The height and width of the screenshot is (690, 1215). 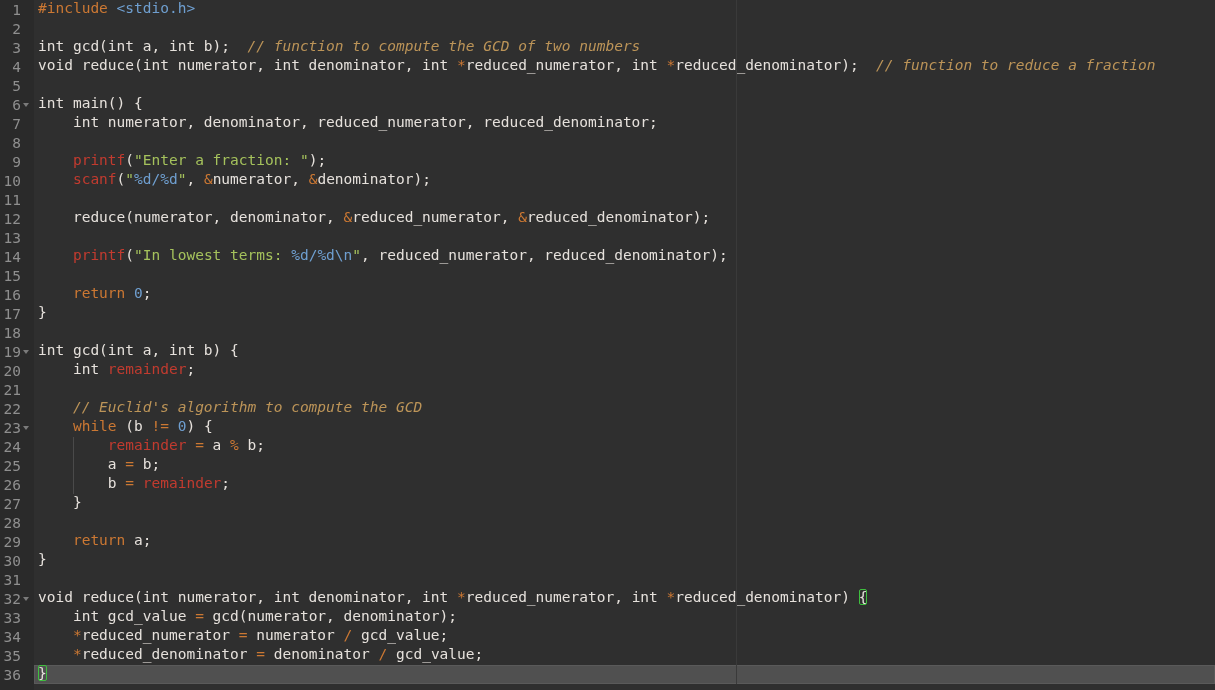 I want to click on code-line: printf("Enter a fraction: ");, so click(x=199, y=160).